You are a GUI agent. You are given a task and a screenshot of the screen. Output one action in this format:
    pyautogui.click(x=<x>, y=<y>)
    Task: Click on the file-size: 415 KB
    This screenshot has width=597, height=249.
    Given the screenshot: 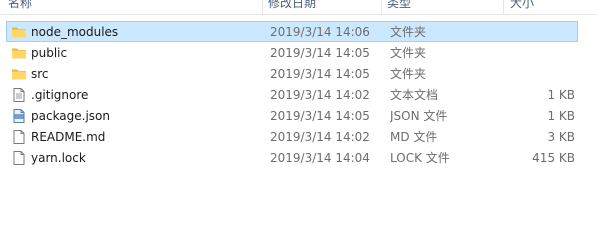 What is the action you would take?
    pyautogui.click(x=553, y=158)
    